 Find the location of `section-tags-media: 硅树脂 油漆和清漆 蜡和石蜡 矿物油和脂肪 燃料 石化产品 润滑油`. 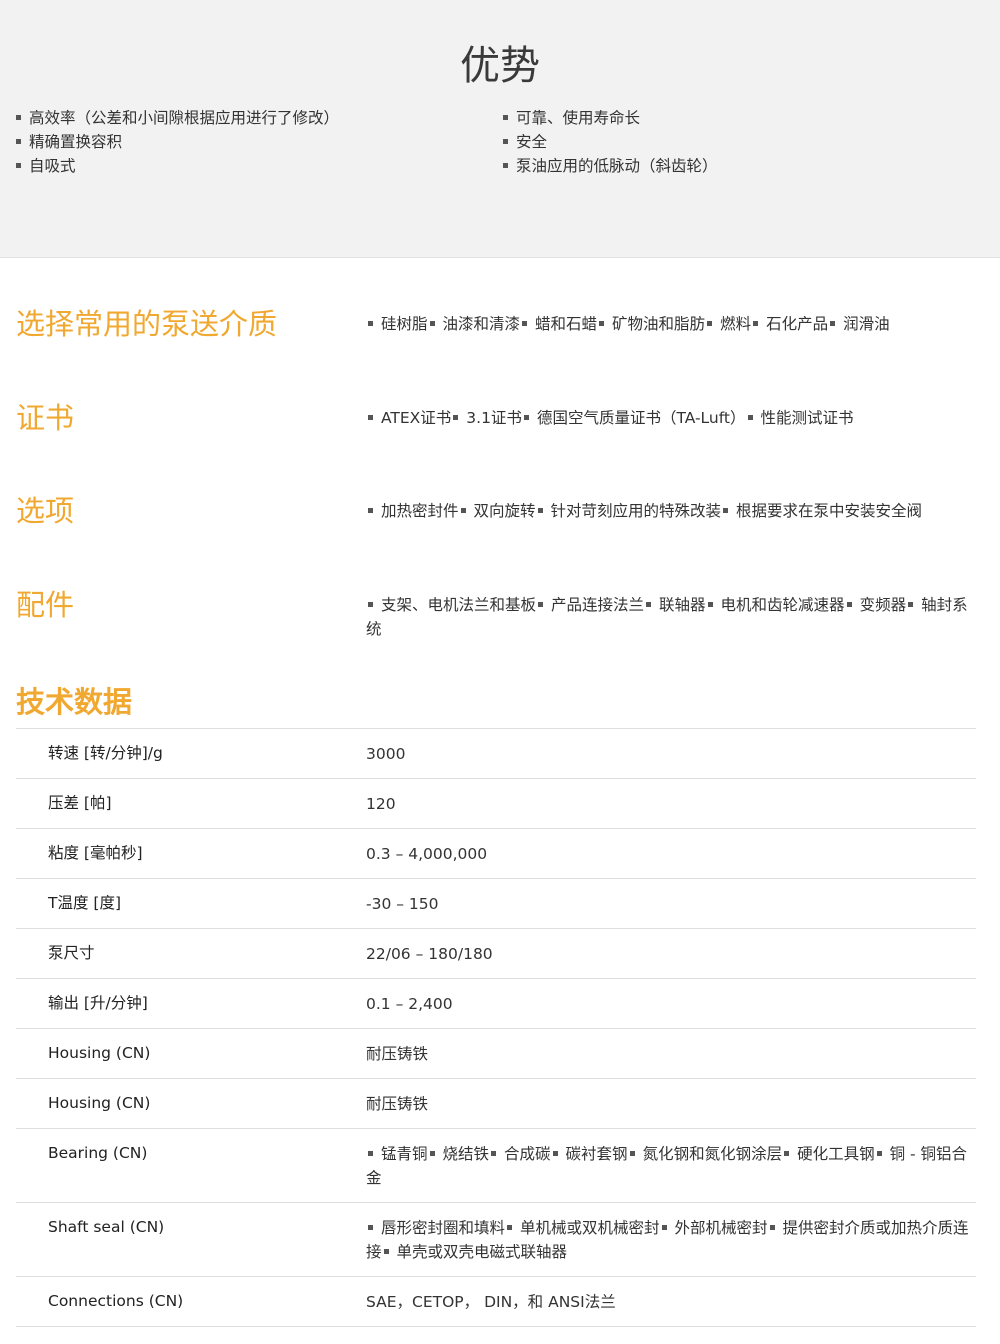

section-tags-media: 硅树脂 油漆和清漆 蜡和石蜡 矿物油和脂肪 燃料 石化产品 润滑油 is located at coordinates (671, 324).